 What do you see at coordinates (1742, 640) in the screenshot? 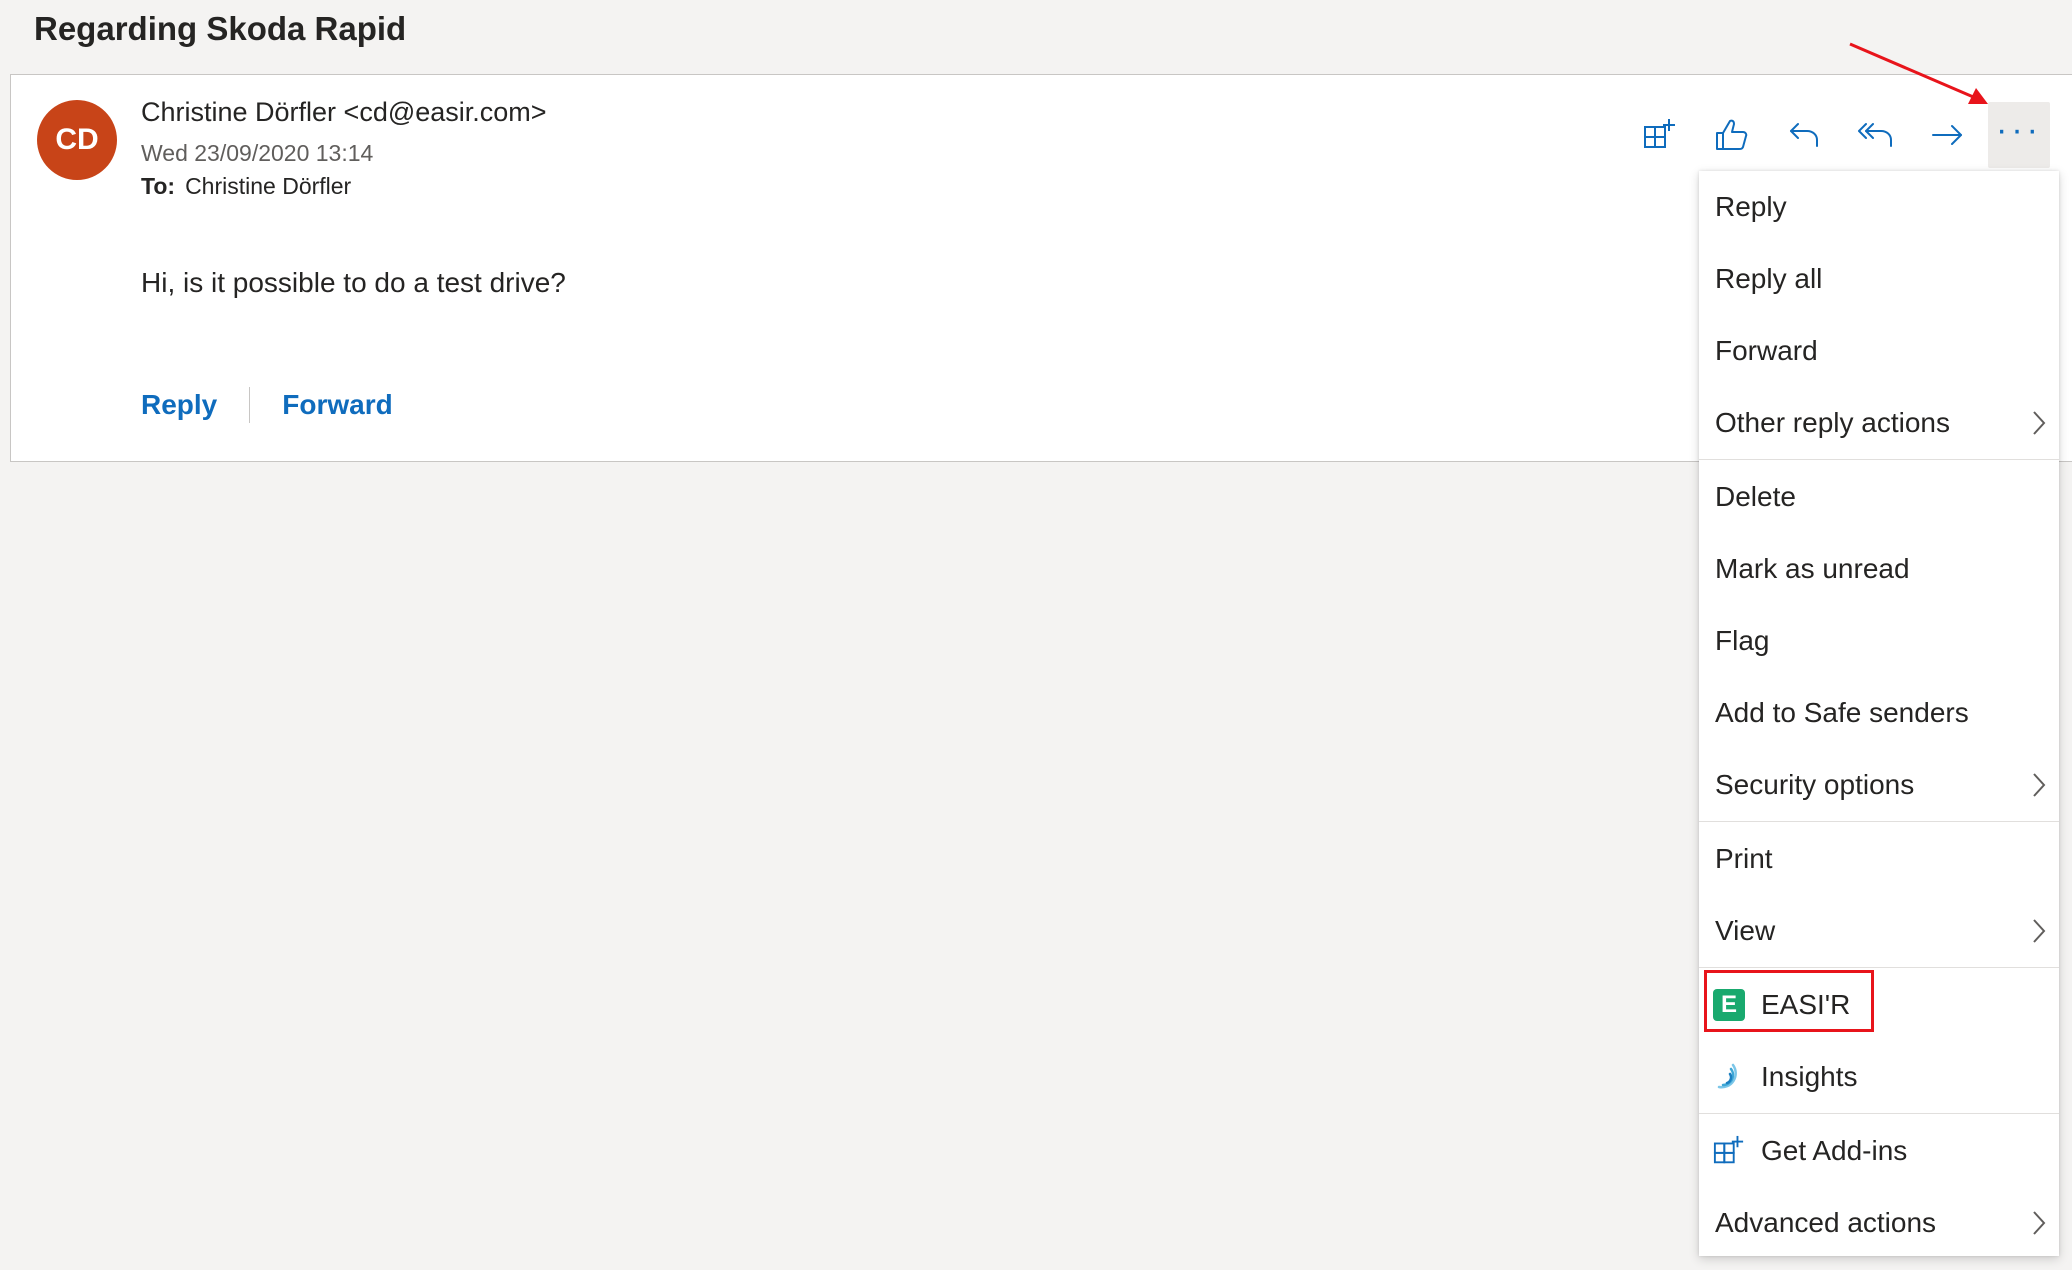
I see `menu-item-label: Flag` at bounding box center [1742, 640].